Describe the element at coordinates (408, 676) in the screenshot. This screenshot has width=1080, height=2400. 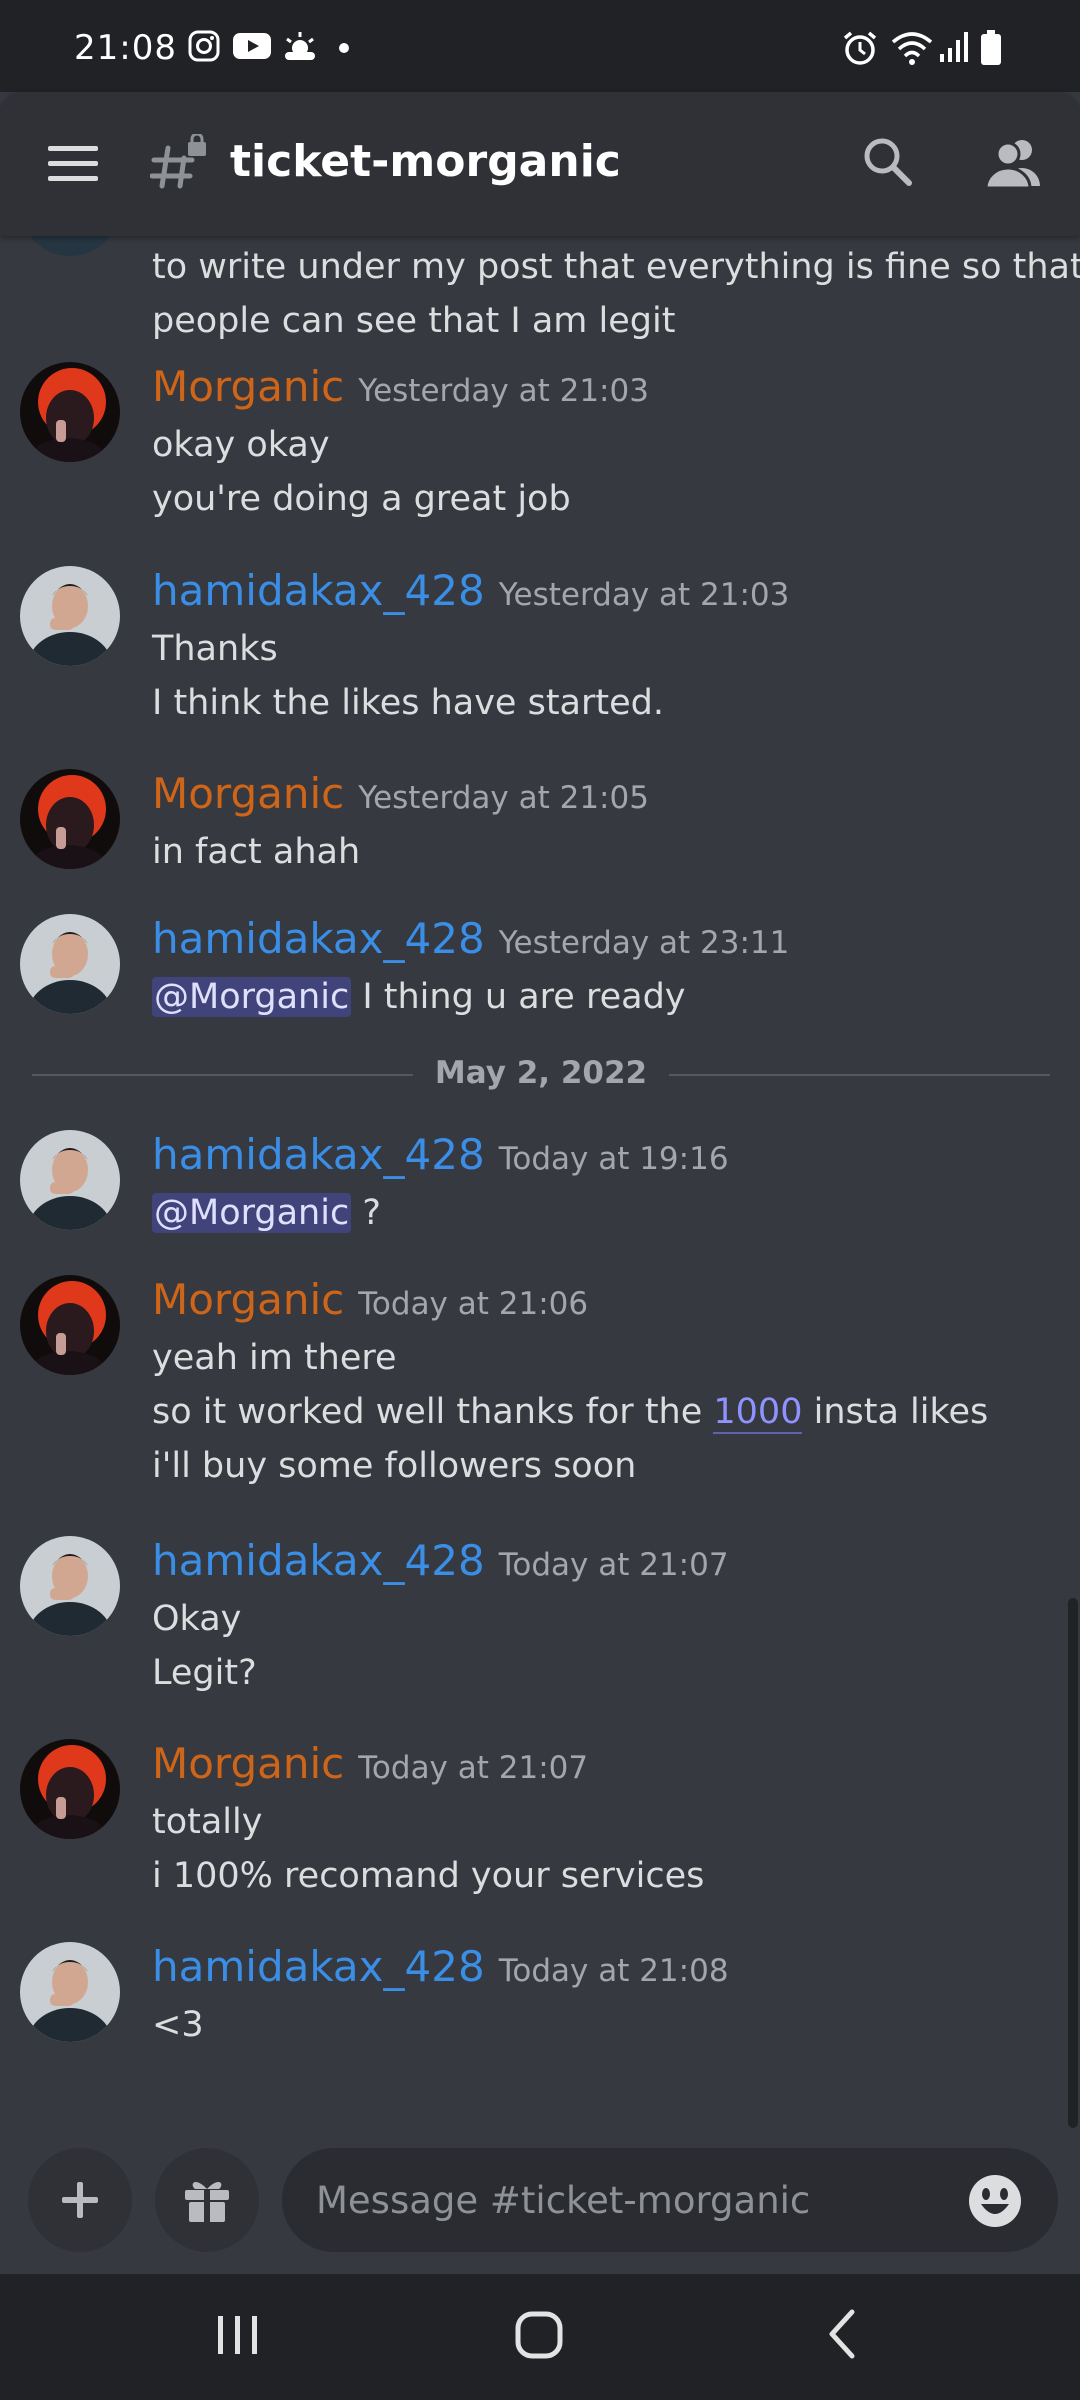
I see `message-content: Thanks I think the likes have started.` at that location.